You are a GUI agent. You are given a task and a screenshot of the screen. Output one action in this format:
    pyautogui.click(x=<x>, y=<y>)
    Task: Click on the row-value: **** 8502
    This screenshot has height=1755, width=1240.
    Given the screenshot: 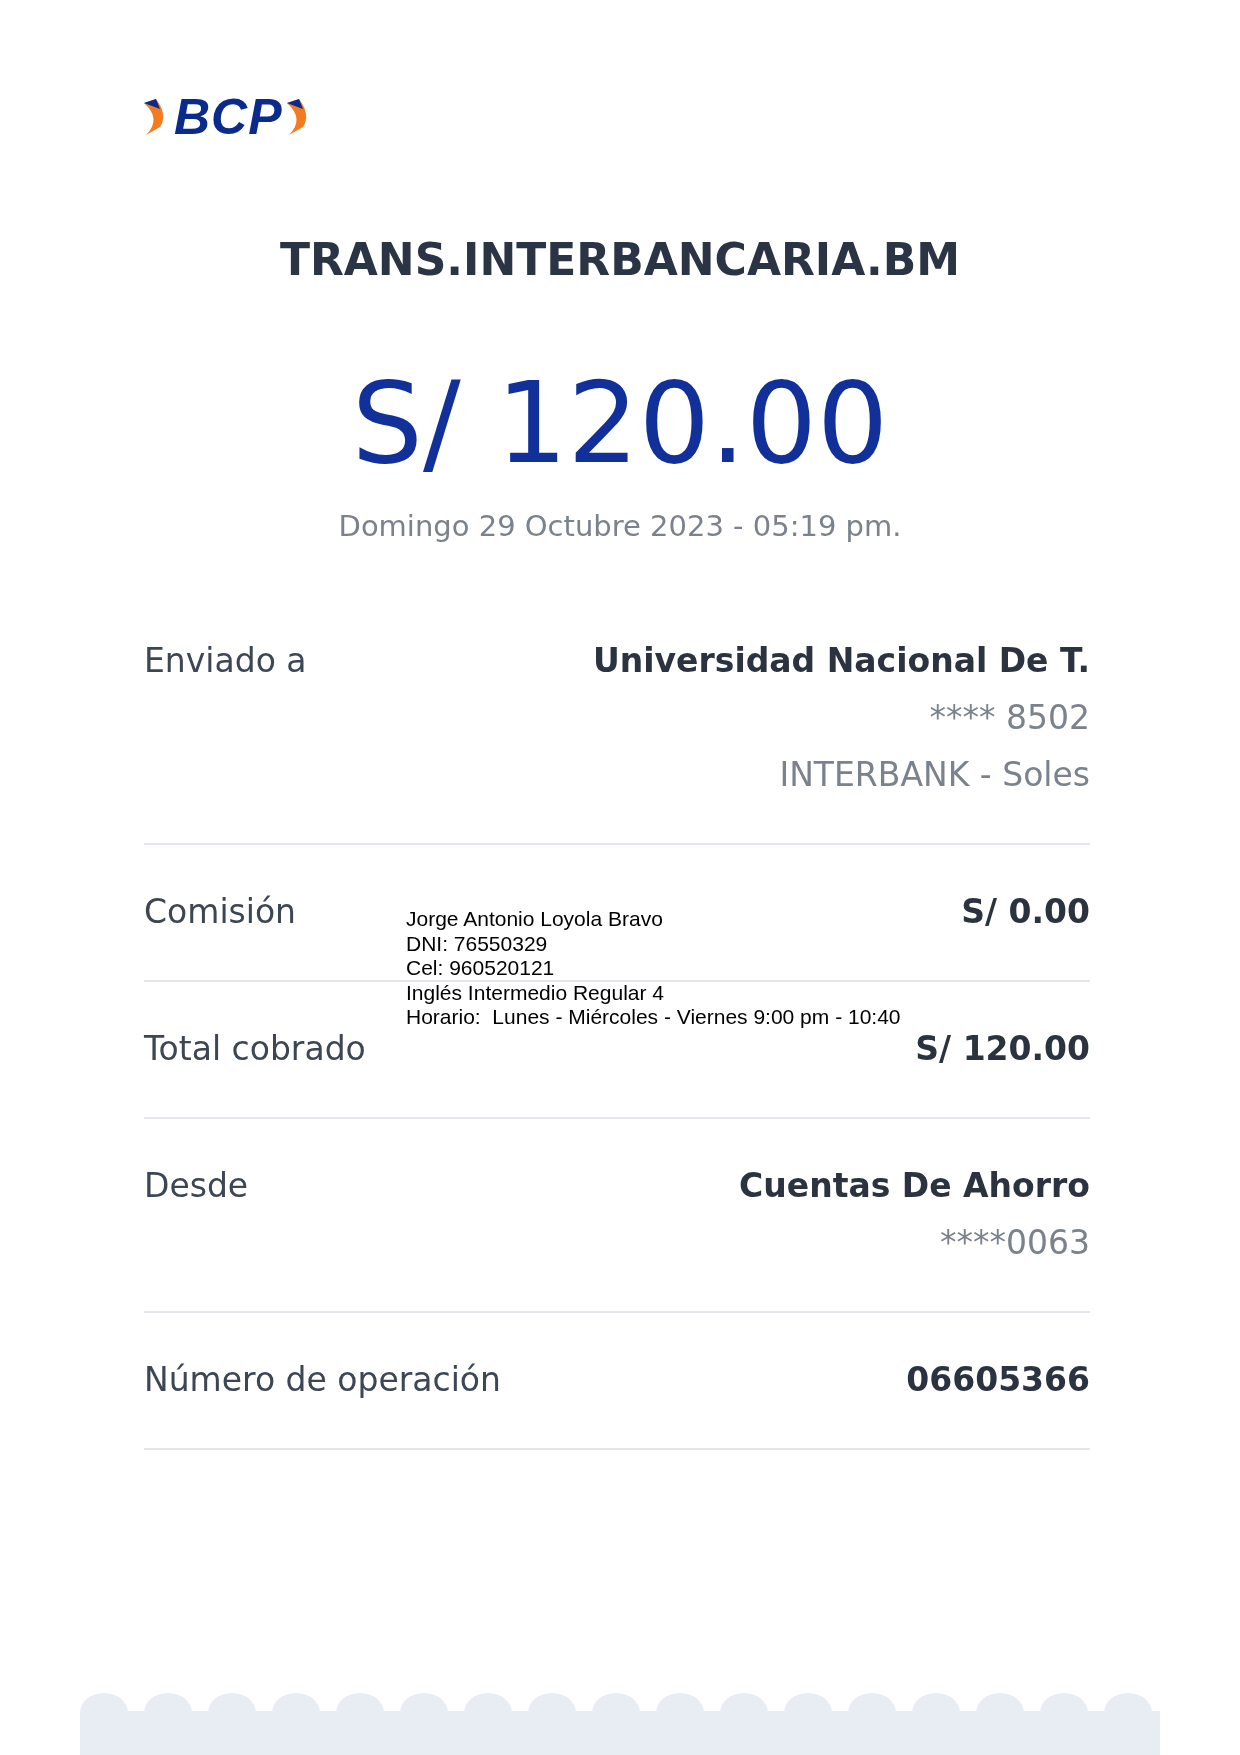 What is the action you would take?
    pyautogui.click(x=1009, y=718)
    